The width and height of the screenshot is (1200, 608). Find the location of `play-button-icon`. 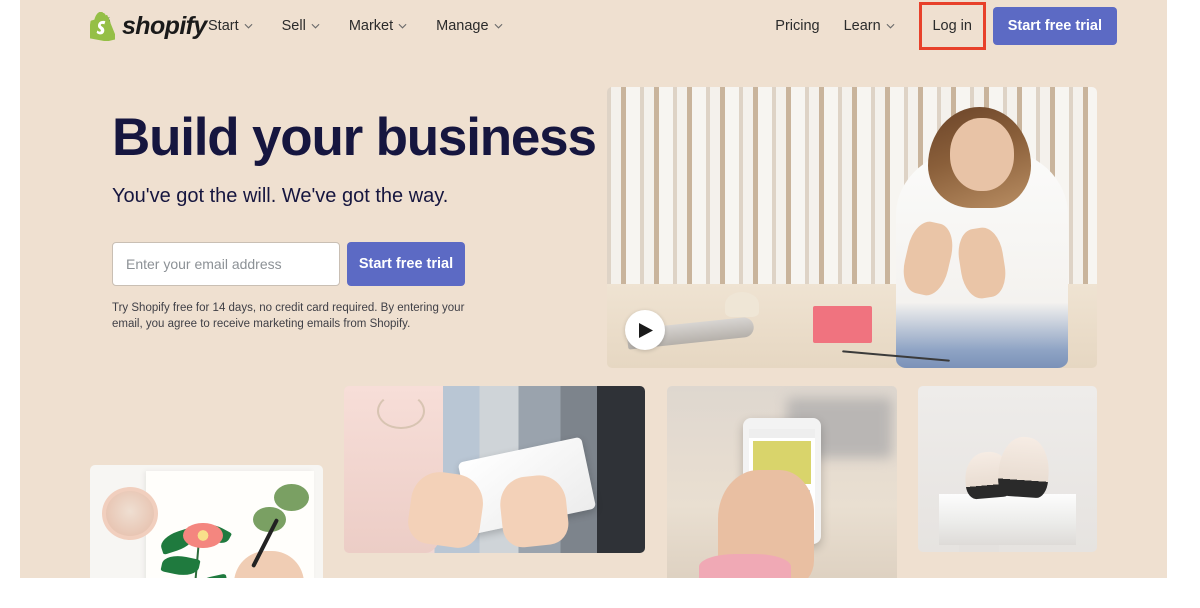

play-button-icon is located at coordinates (645, 330).